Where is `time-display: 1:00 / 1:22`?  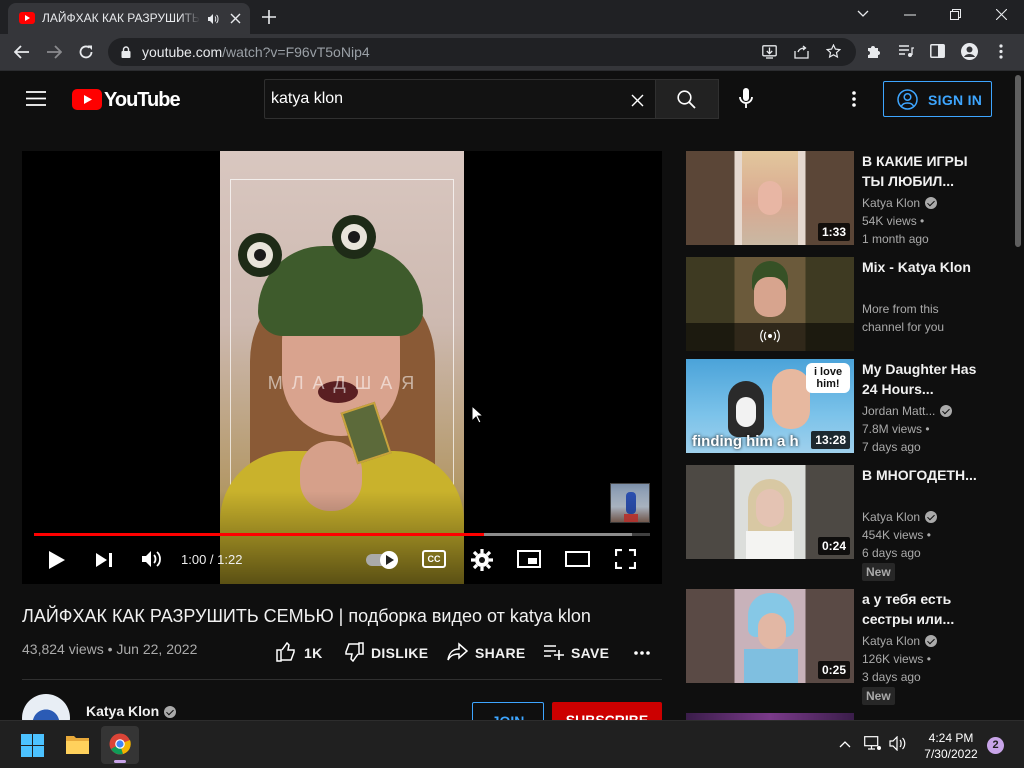 time-display: 1:00 / 1:22 is located at coordinates (212, 559).